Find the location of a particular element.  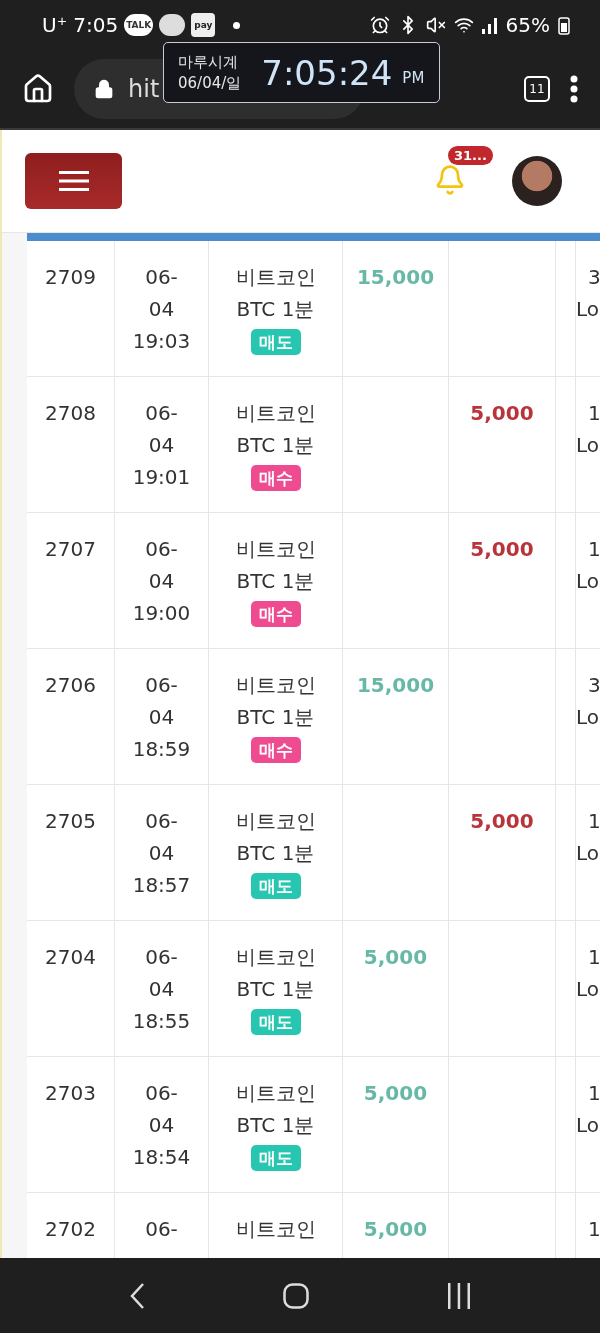

id-text: 2707 is located at coordinates (70, 549).